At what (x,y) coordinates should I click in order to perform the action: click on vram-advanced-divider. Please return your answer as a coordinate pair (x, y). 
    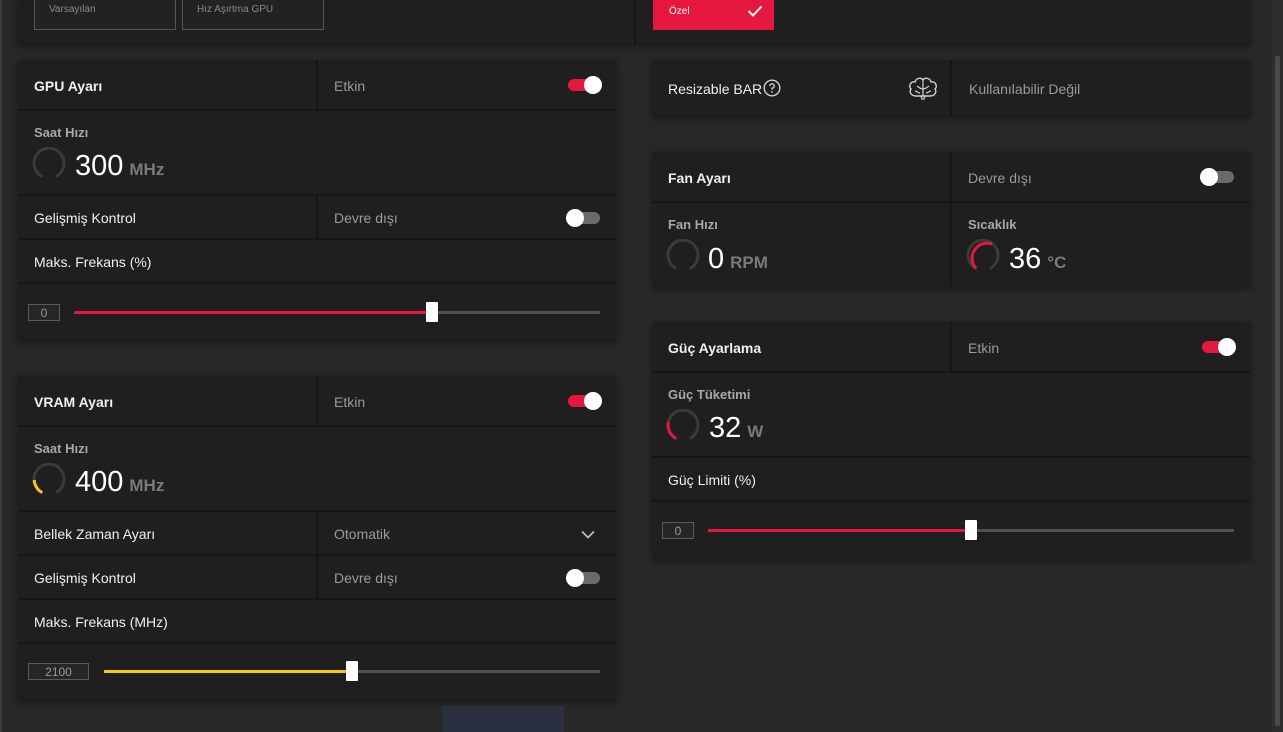
    Looking at the image, I should click on (317, 577).